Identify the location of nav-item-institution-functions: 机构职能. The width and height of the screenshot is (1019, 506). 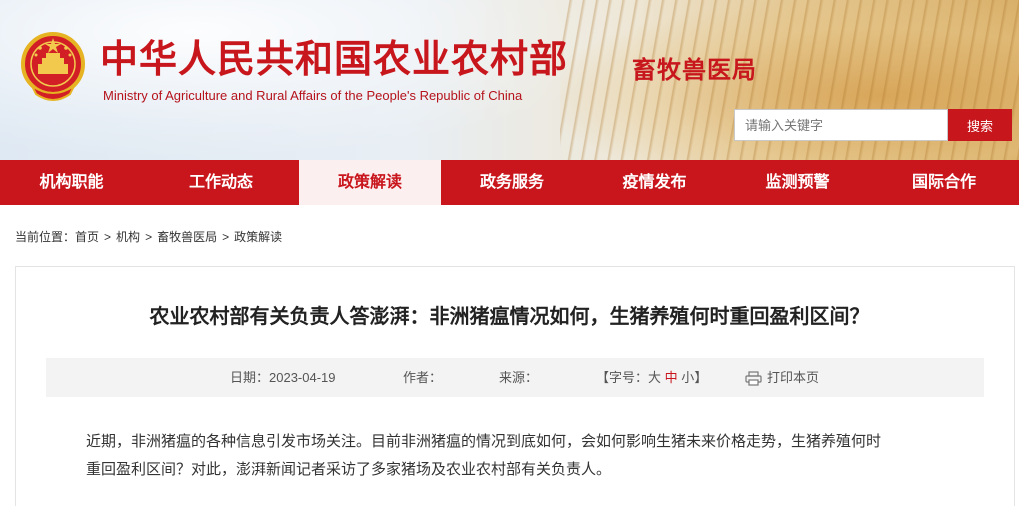
(71, 182).